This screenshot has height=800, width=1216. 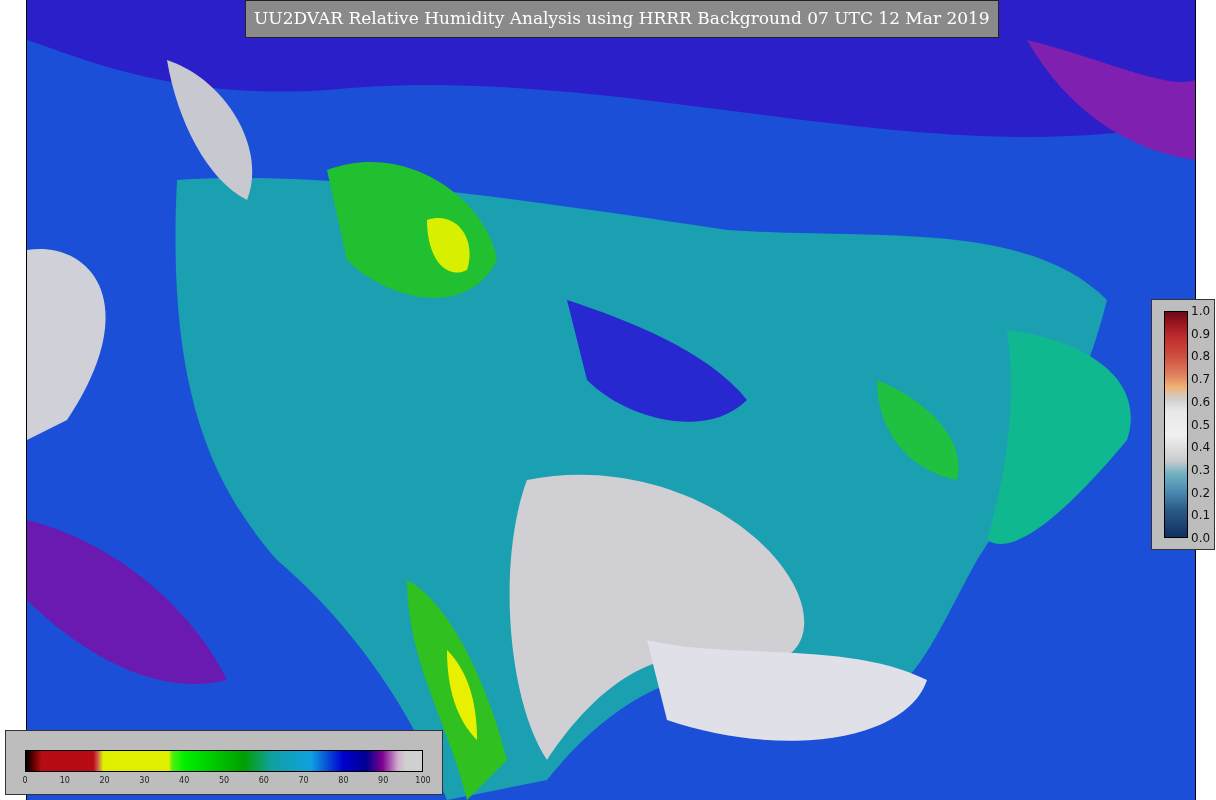 What do you see at coordinates (383, 780) in the screenshot?
I see `tick-label: 90` at bounding box center [383, 780].